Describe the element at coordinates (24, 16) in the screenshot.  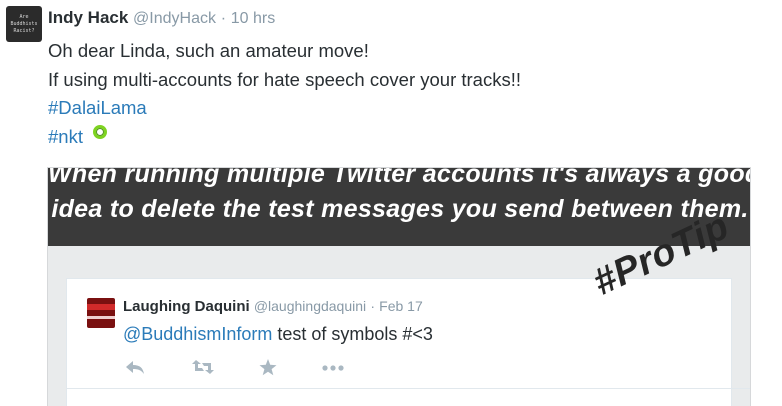
I see `avatar-text-line: Are` at that location.